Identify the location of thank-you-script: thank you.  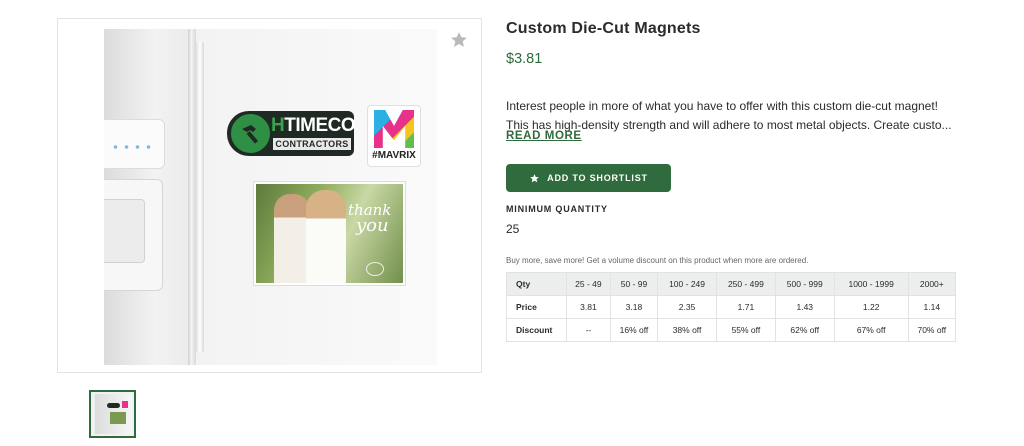
(370, 218).